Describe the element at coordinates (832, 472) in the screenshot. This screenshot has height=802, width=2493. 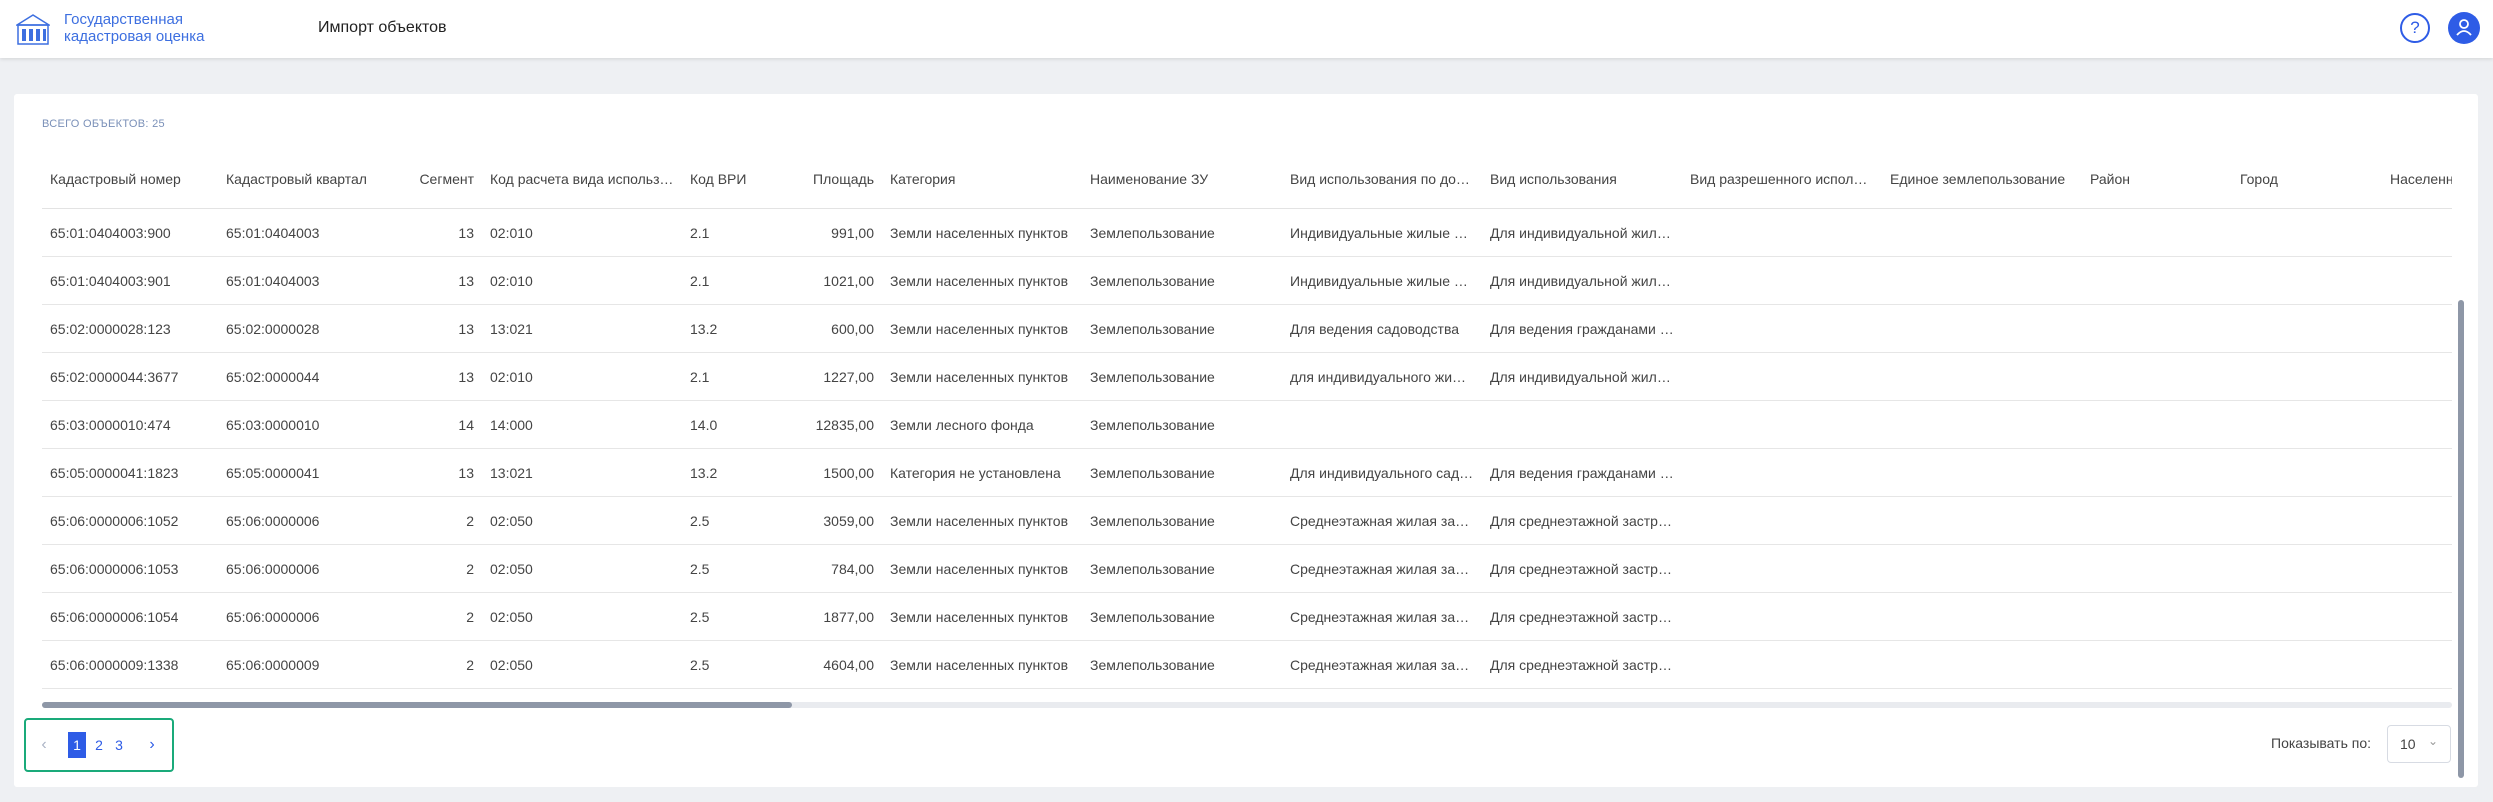
I see `table-cell: 1500,00` at that location.